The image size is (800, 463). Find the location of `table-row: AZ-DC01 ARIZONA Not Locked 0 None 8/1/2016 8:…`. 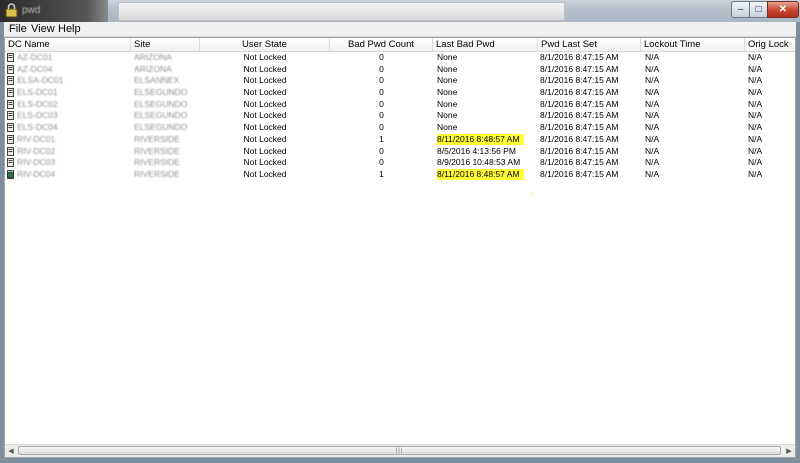

table-row: AZ-DC01 ARIZONA Not Locked 0 None 8/1/2016 8:… is located at coordinates (400, 58).